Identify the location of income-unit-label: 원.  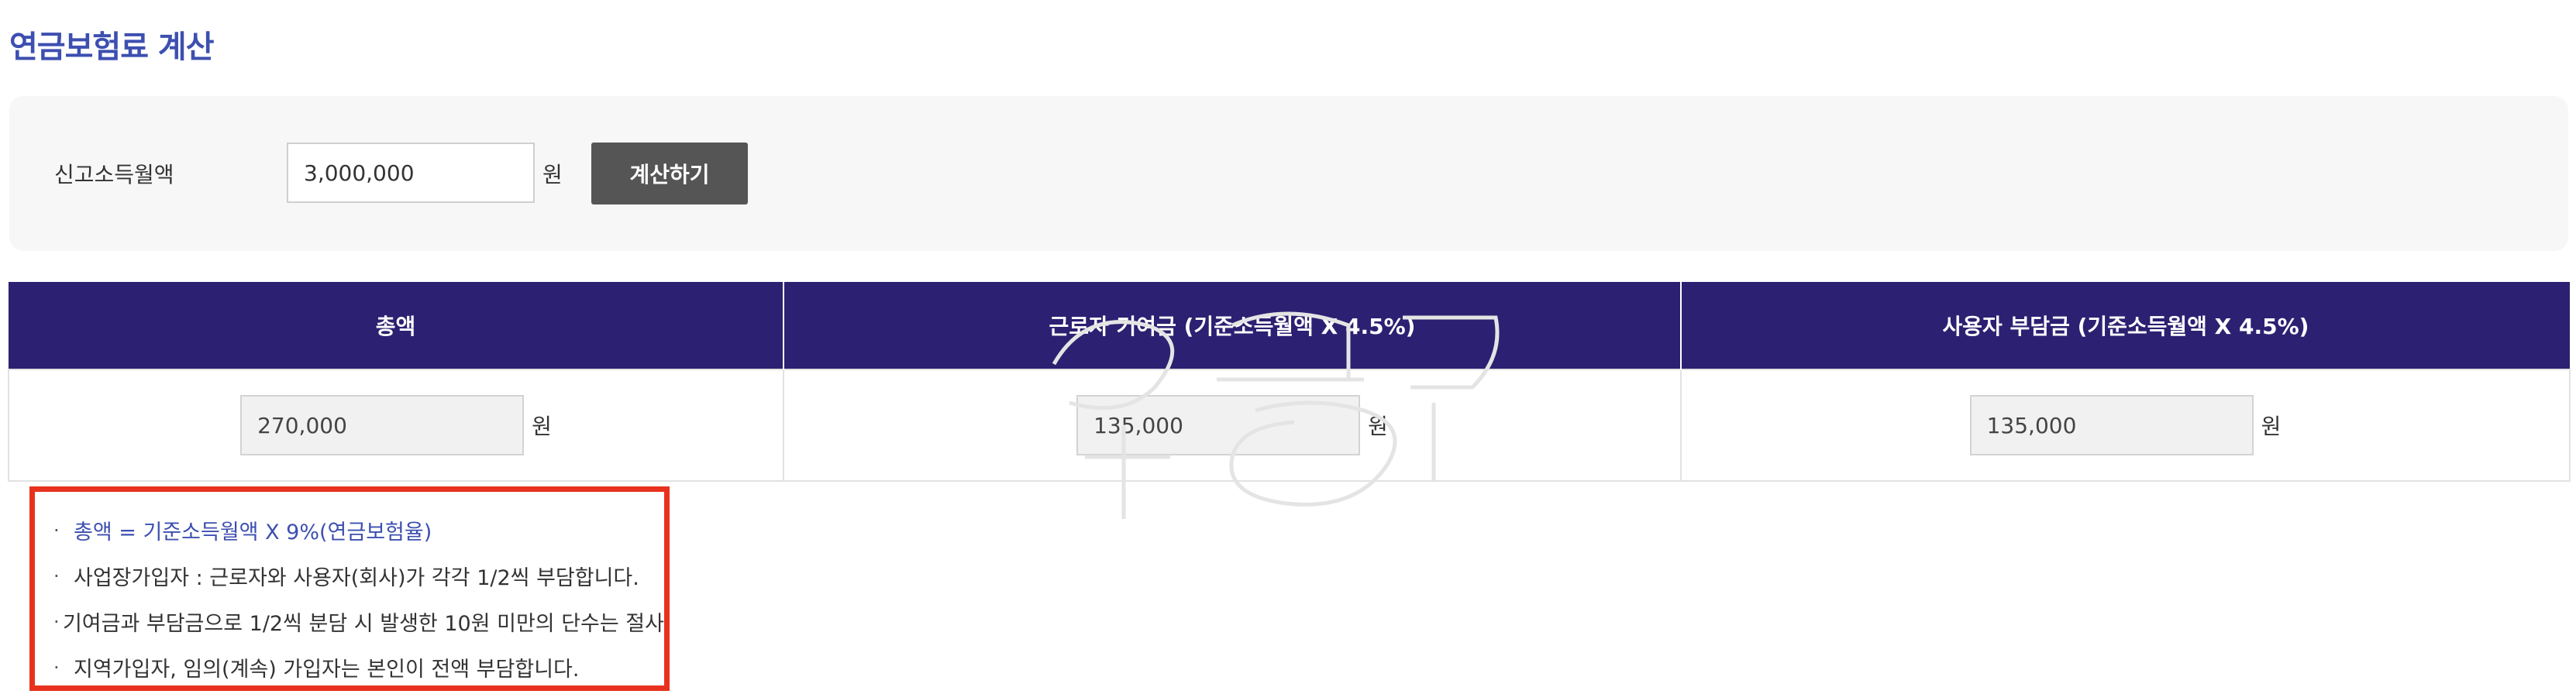
(552, 174).